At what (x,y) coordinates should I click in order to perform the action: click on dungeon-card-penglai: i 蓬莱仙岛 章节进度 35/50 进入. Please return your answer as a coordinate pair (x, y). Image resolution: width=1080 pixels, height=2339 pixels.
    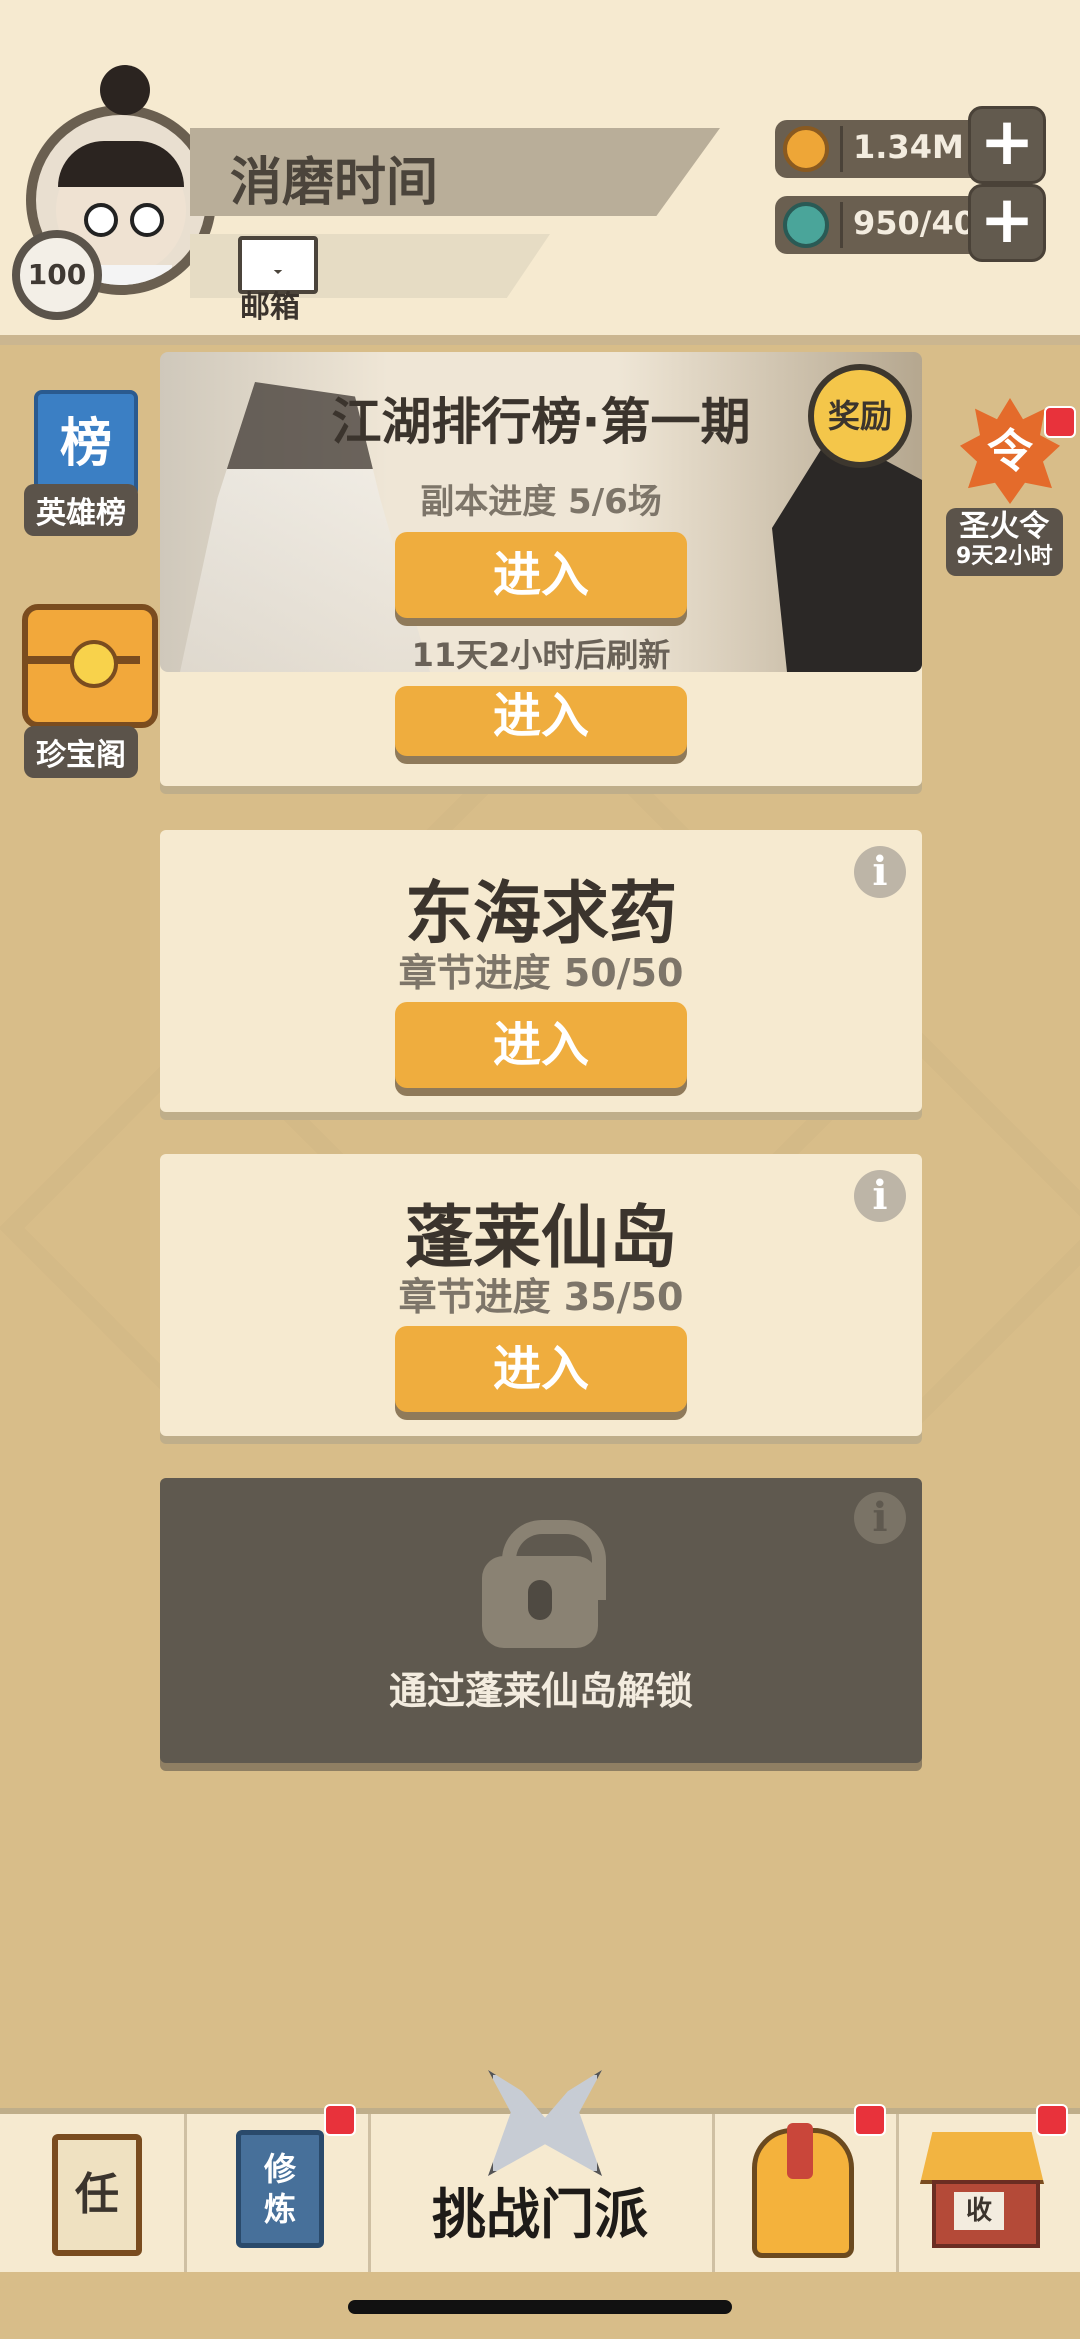
    Looking at the image, I should click on (541, 1295).